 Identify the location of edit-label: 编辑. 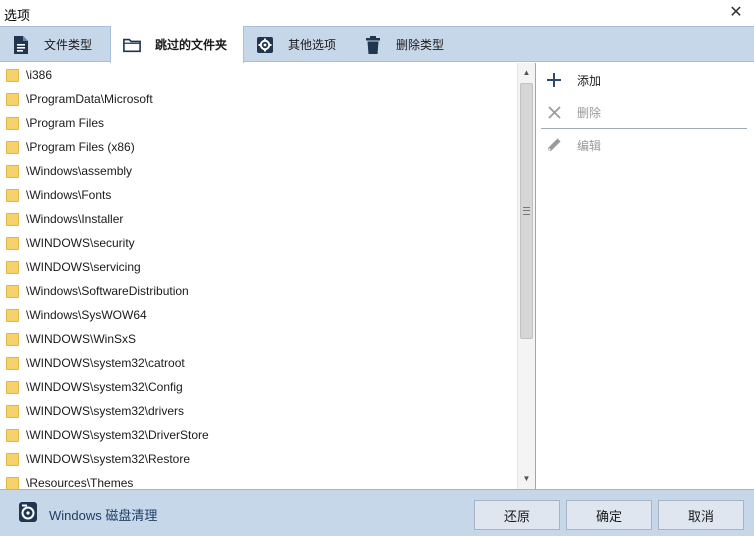
(589, 145).